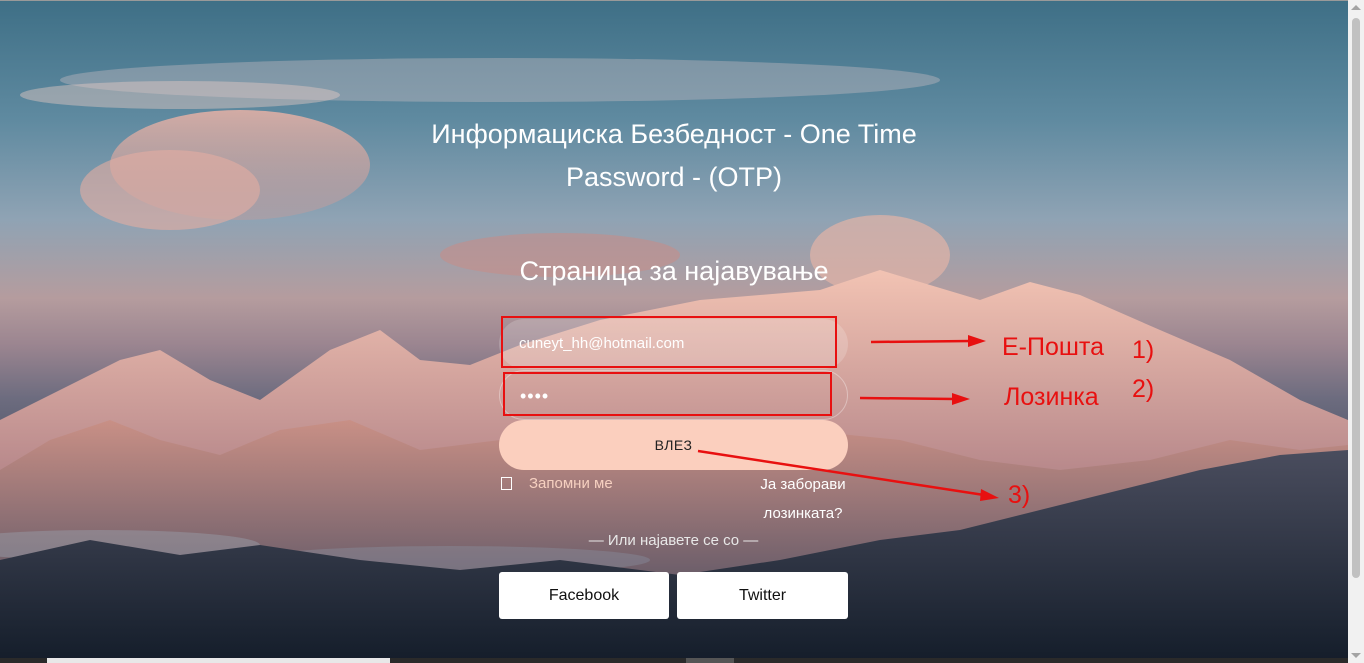 This screenshot has height=663, width=1364. I want to click on login-arrow, so click(841, 473).